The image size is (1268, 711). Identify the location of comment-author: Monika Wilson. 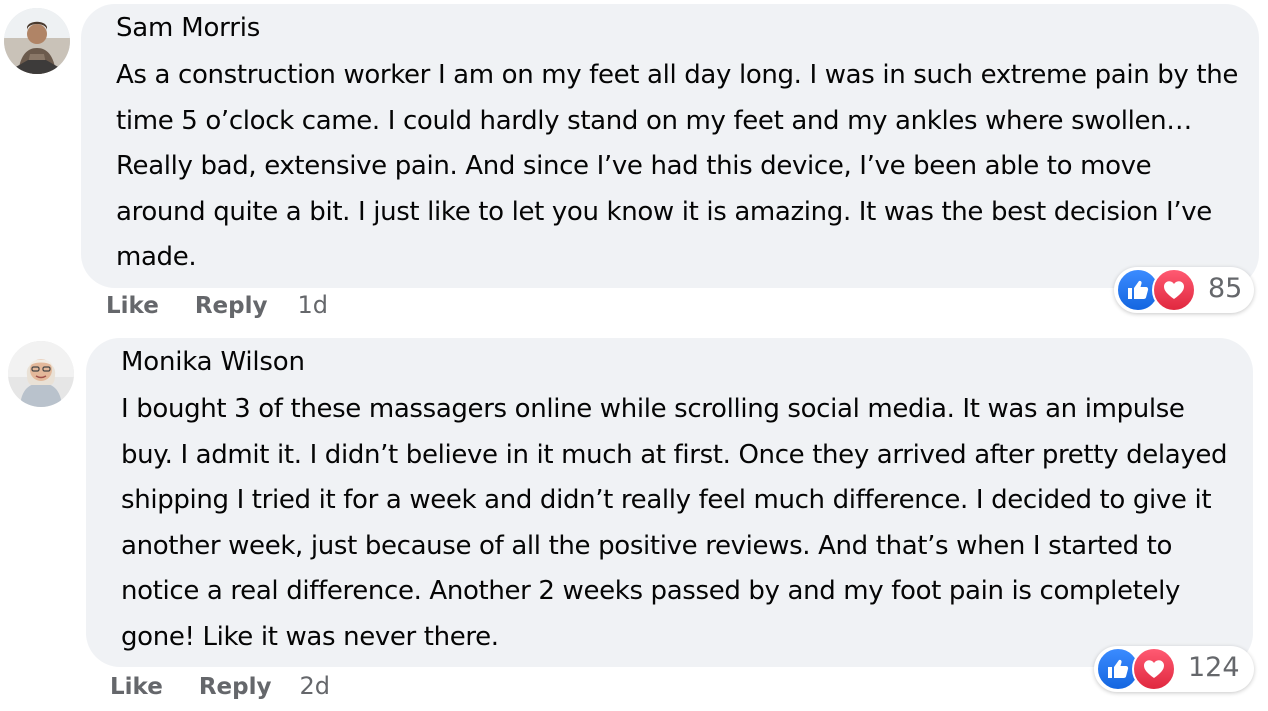
(213, 362).